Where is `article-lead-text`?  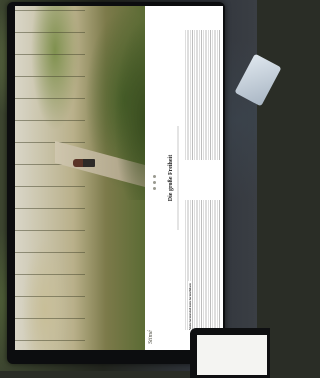
article-lead-text is located at coordinates (178, 178).